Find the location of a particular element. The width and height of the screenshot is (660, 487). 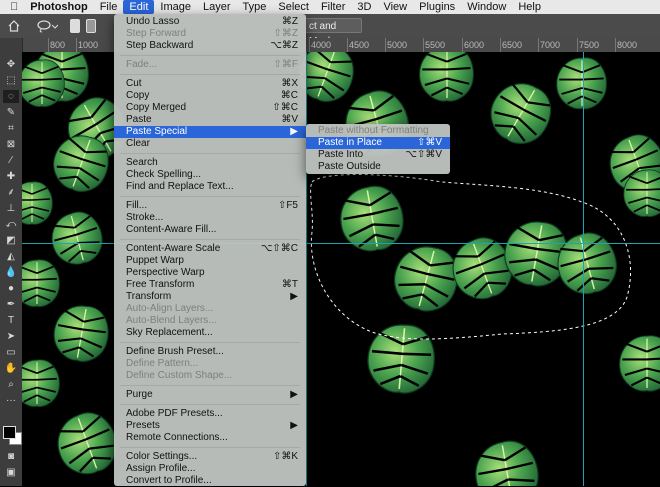

ruler-tick: 4000 is located at coordinates (321, 45).